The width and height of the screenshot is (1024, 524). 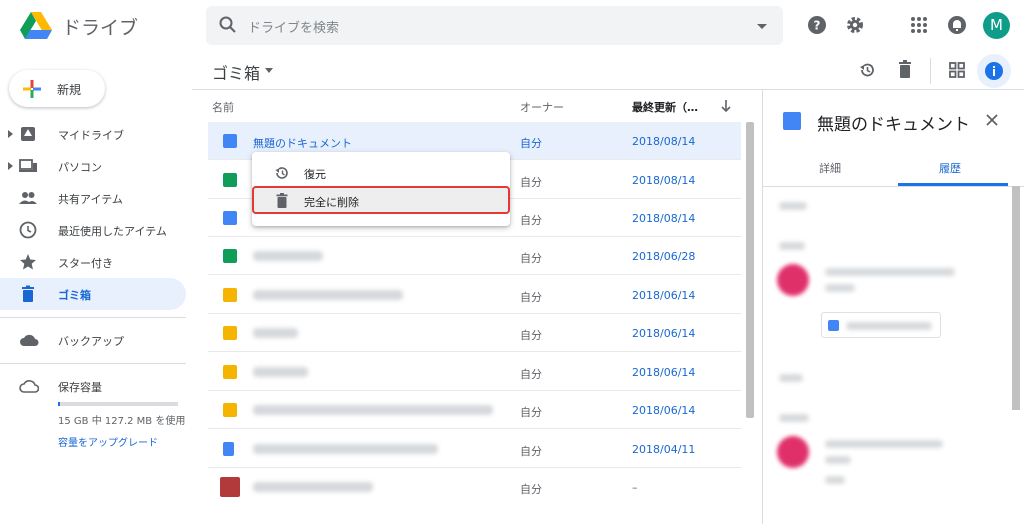 I want to click on details-title: 無題のドキュメント, so click(x=893, y=125).